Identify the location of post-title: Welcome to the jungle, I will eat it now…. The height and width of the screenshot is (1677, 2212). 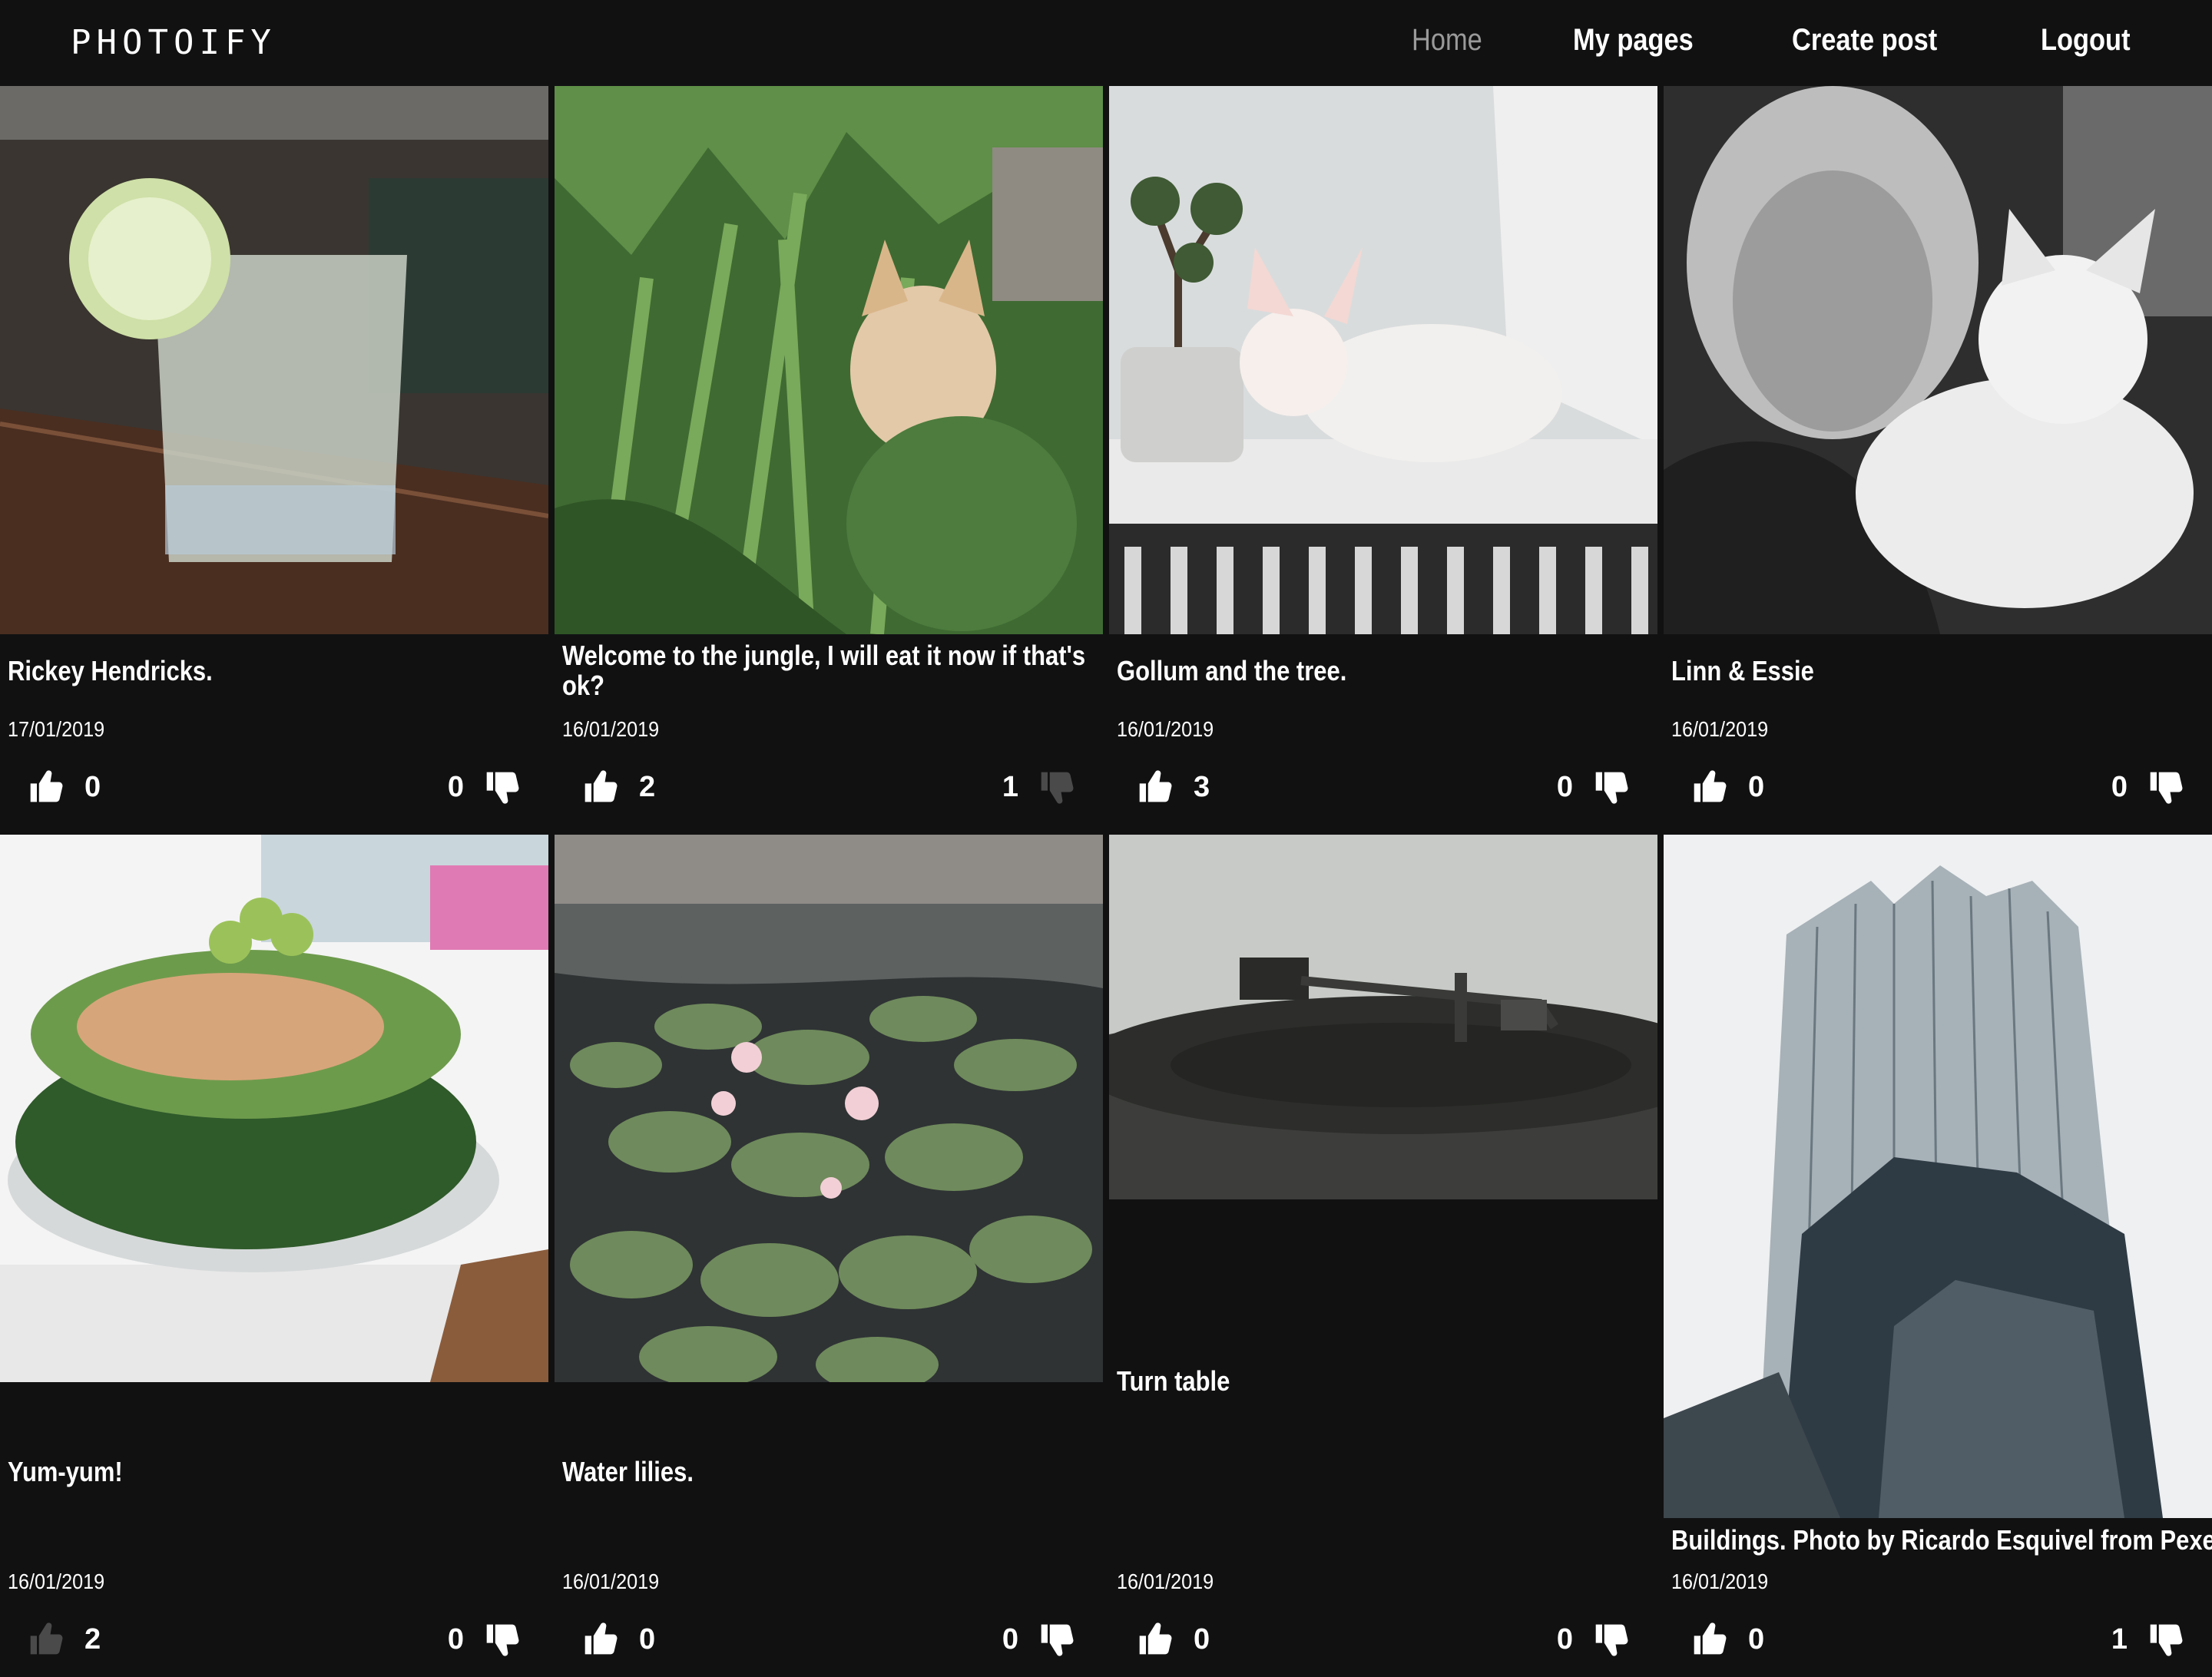
(824, 671).